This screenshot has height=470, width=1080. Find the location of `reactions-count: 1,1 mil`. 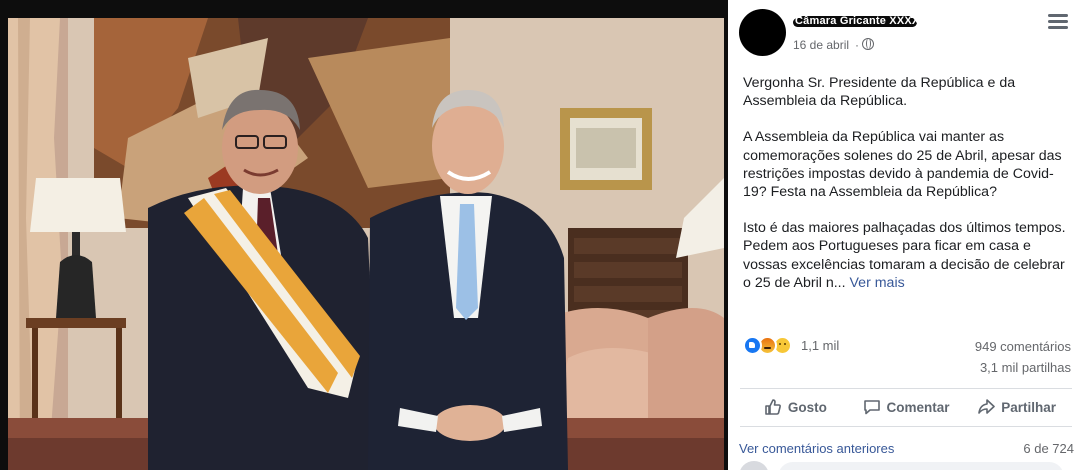

reactions-count: 1,1 mil is located at coordinates (820, 345).